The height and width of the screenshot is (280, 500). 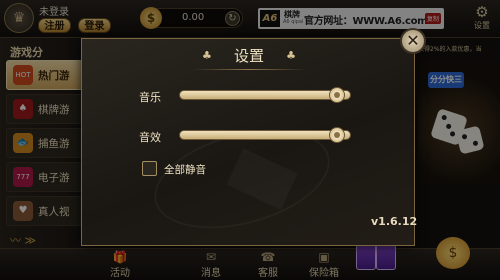 I want to click on dialog-header: ♣ 设置 ♣, so click(x=249, y=57).